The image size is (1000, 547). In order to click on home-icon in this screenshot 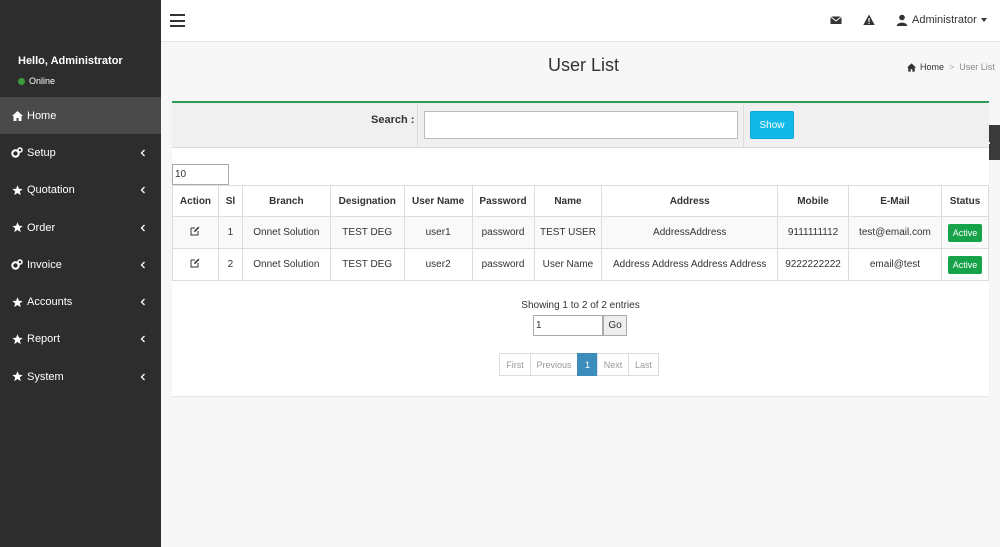, I will do `click(911, 67)`.